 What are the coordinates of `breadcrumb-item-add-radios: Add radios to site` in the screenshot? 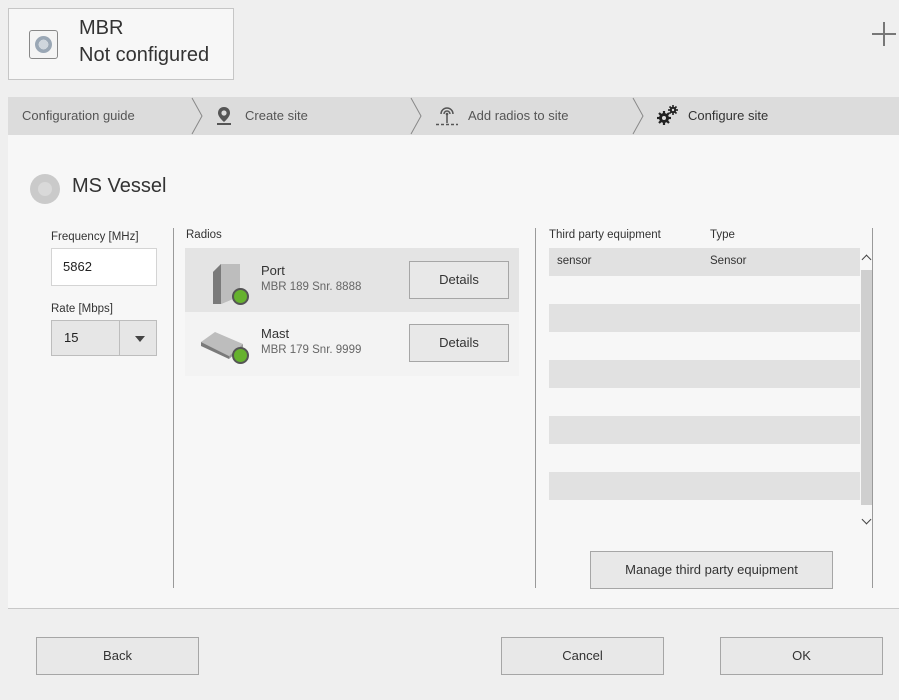 It's located at (535, 116).